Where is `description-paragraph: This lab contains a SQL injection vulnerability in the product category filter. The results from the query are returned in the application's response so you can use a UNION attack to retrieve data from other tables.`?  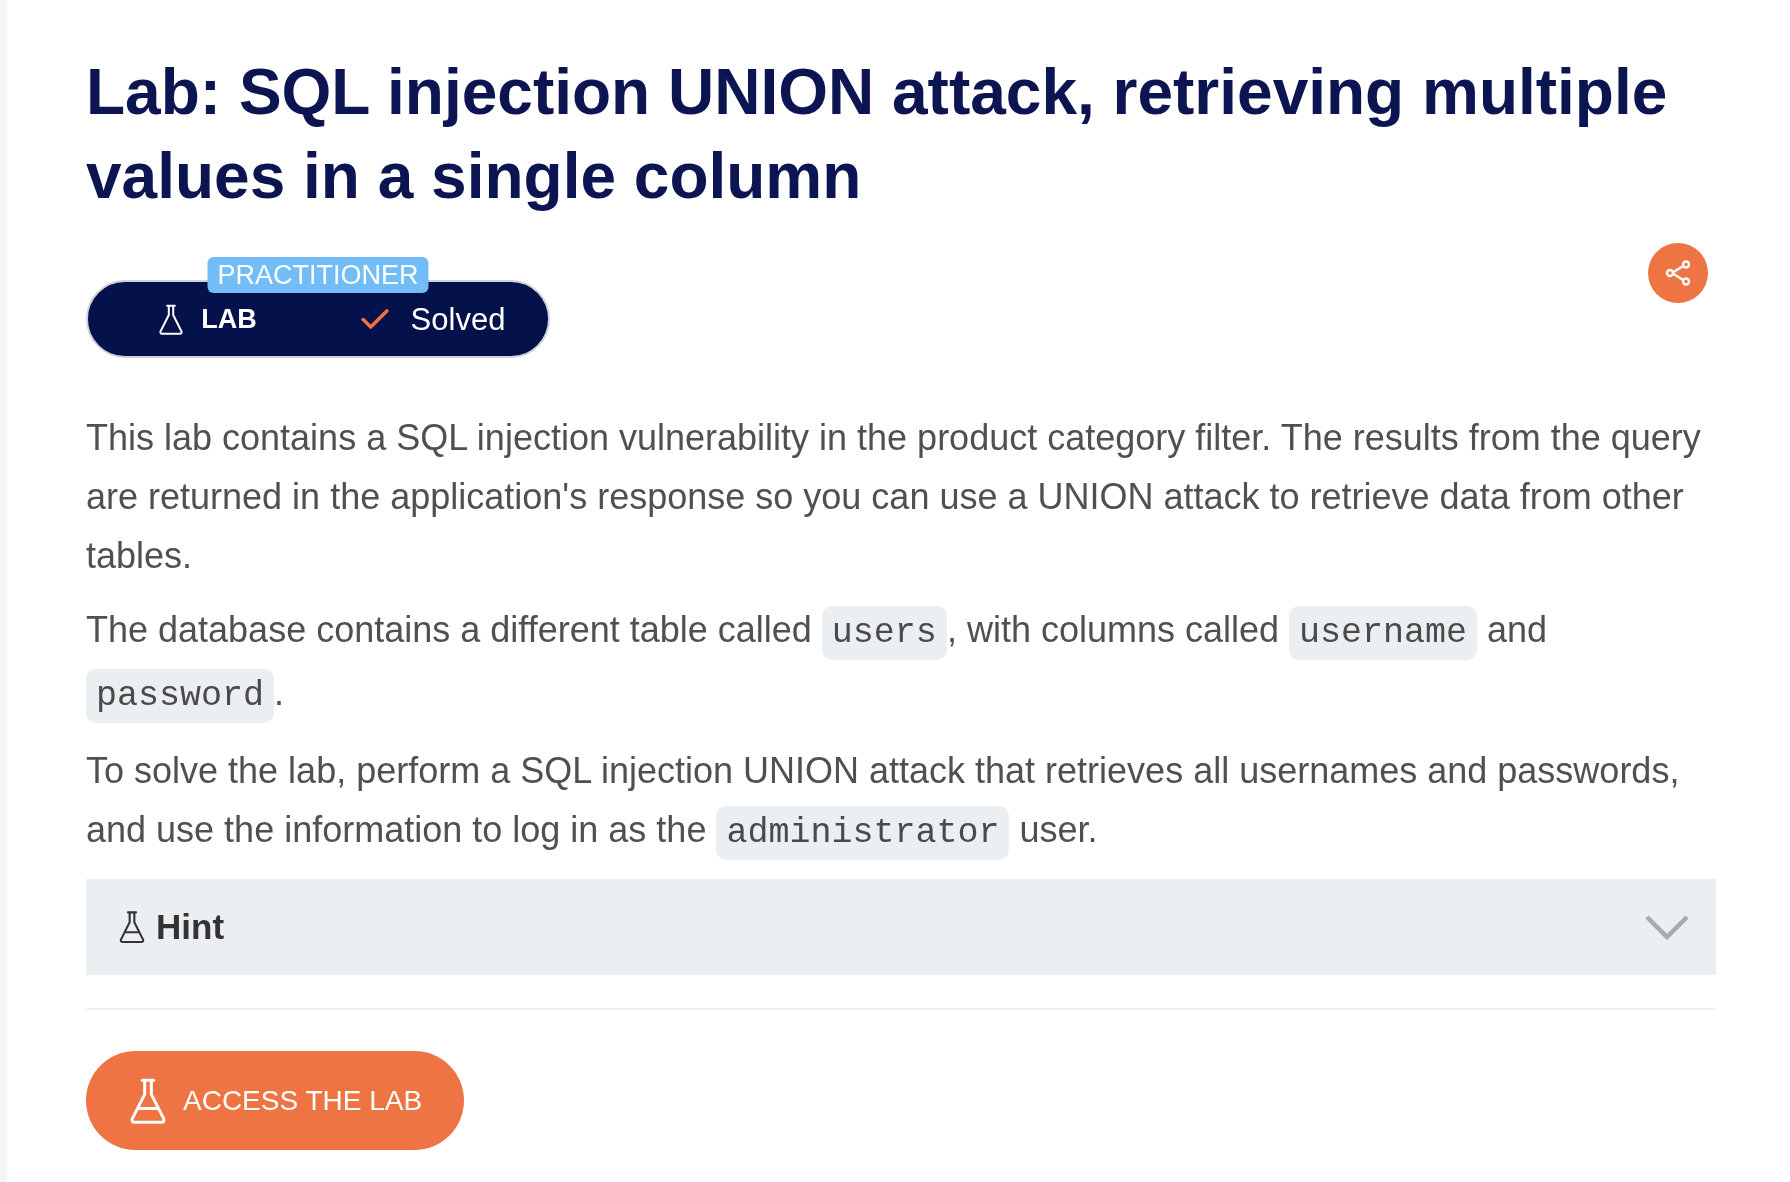 description-paragraph: This lab contains a SQL injection vulnerability in the product category filter. The results from the query are returned in the application's response so you can use a UNION attack to retrieve data from other tables. is located at coordinates (894, 497).